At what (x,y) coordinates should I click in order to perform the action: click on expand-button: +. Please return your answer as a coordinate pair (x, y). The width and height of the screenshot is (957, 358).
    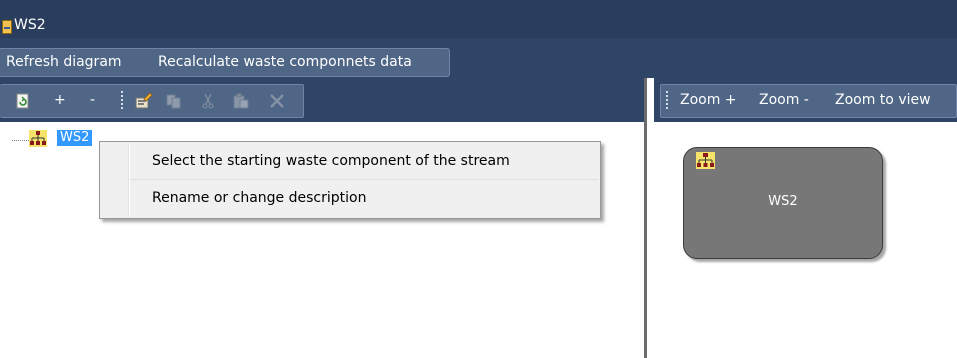
    Looking at the image, I should click on (60, 100).